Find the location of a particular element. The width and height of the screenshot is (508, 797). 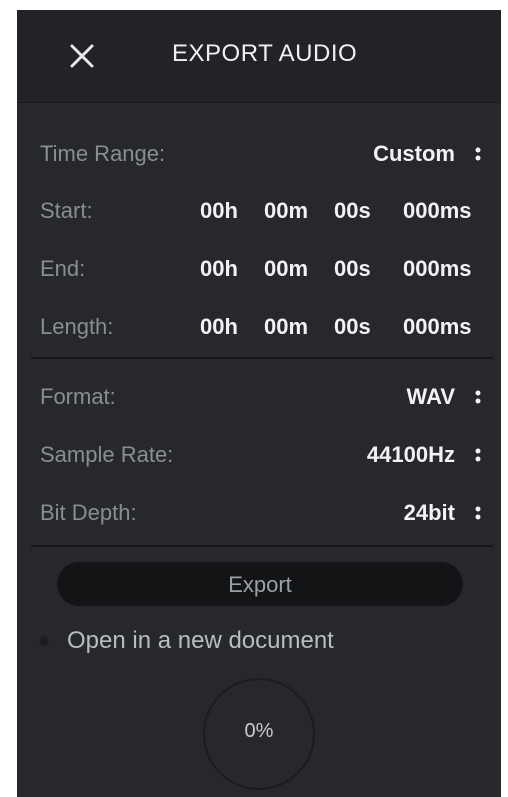

format-select: WAV is located at coordinates (423, 396).